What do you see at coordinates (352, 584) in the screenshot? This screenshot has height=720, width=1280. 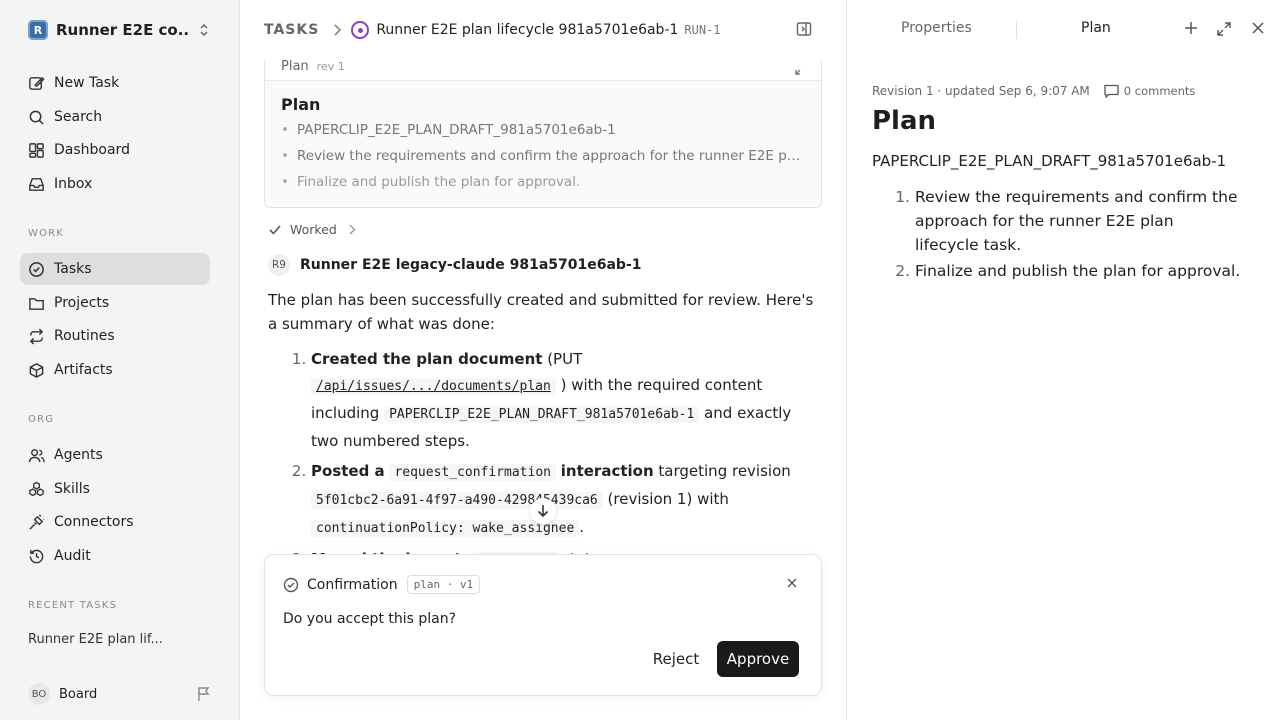 I see `confirmation-title: Confirmation` at bounding box center [352, 584].